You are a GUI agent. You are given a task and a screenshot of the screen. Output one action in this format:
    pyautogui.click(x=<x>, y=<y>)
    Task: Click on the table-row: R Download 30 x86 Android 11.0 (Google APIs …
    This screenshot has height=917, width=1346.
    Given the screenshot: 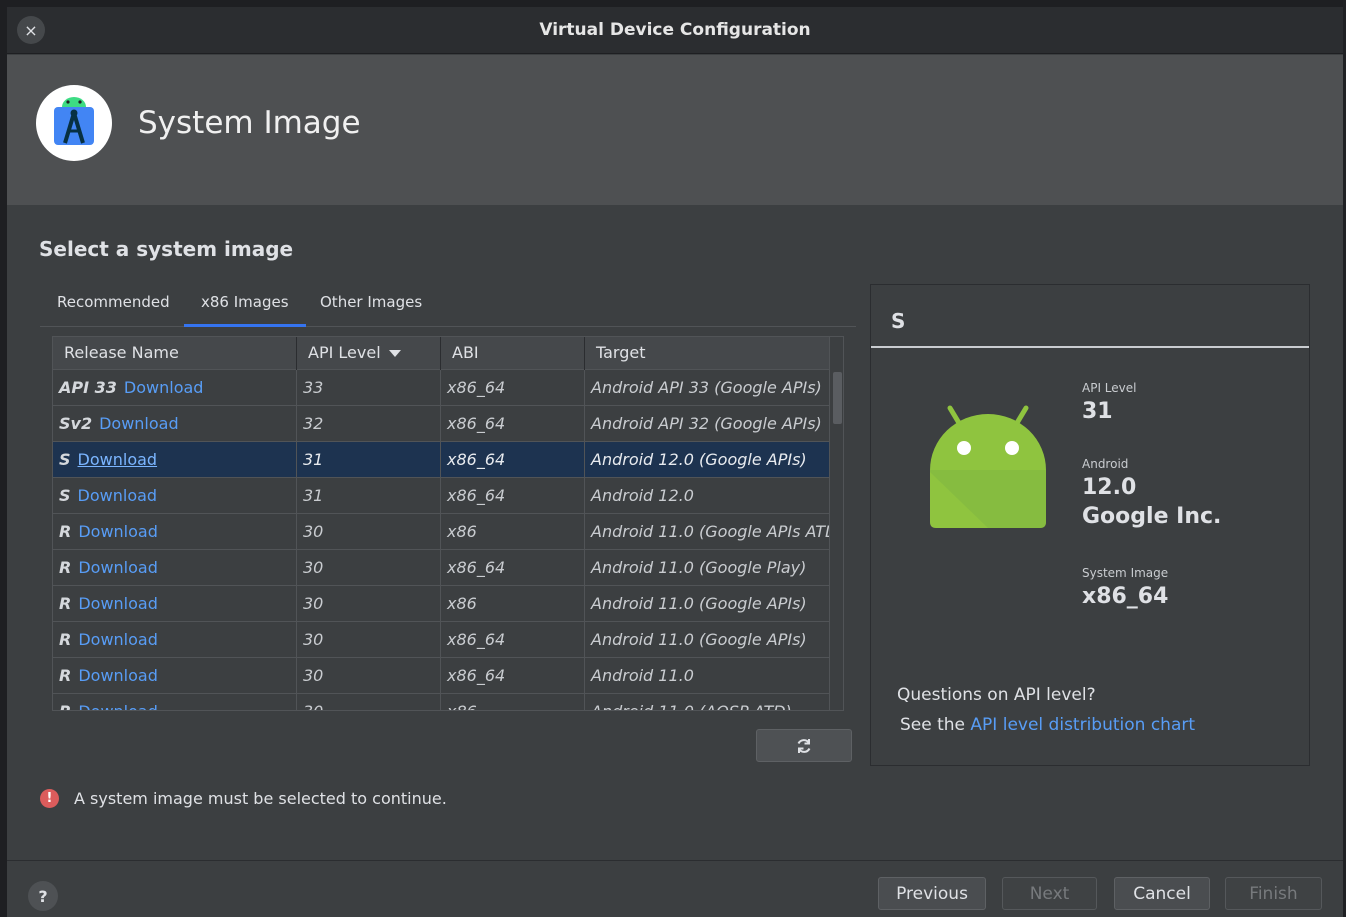 What is the action you would take?
    pyautogui.click(x=441, y=532)
    